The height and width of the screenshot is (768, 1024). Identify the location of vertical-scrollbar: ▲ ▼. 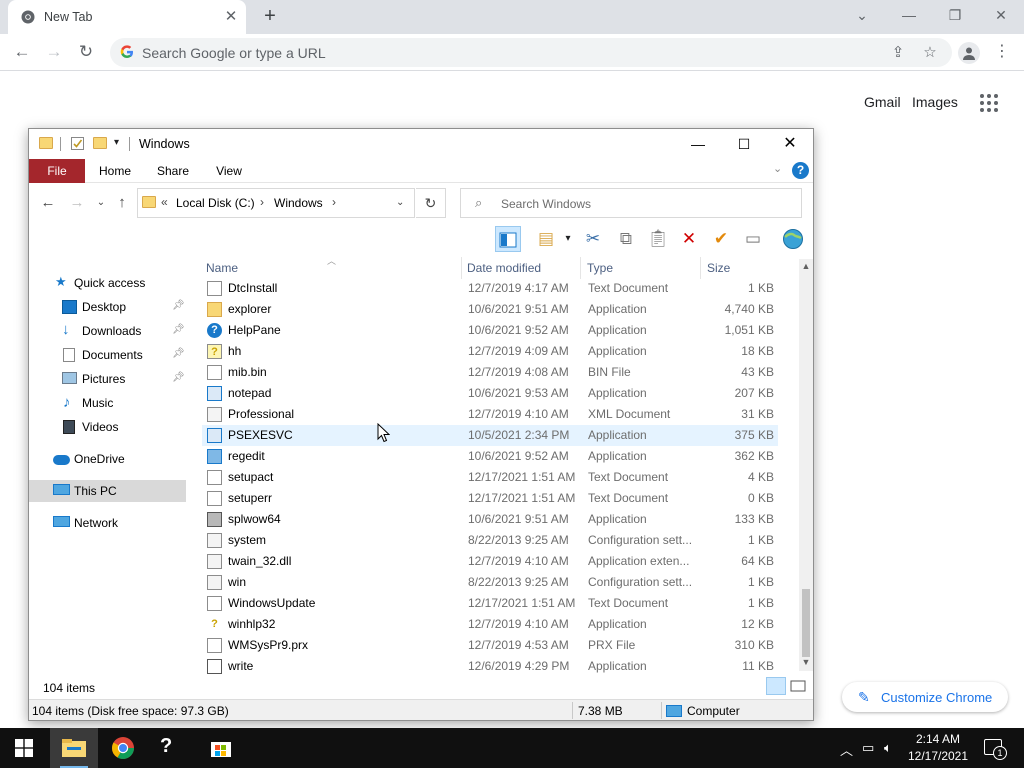
(806, 465).